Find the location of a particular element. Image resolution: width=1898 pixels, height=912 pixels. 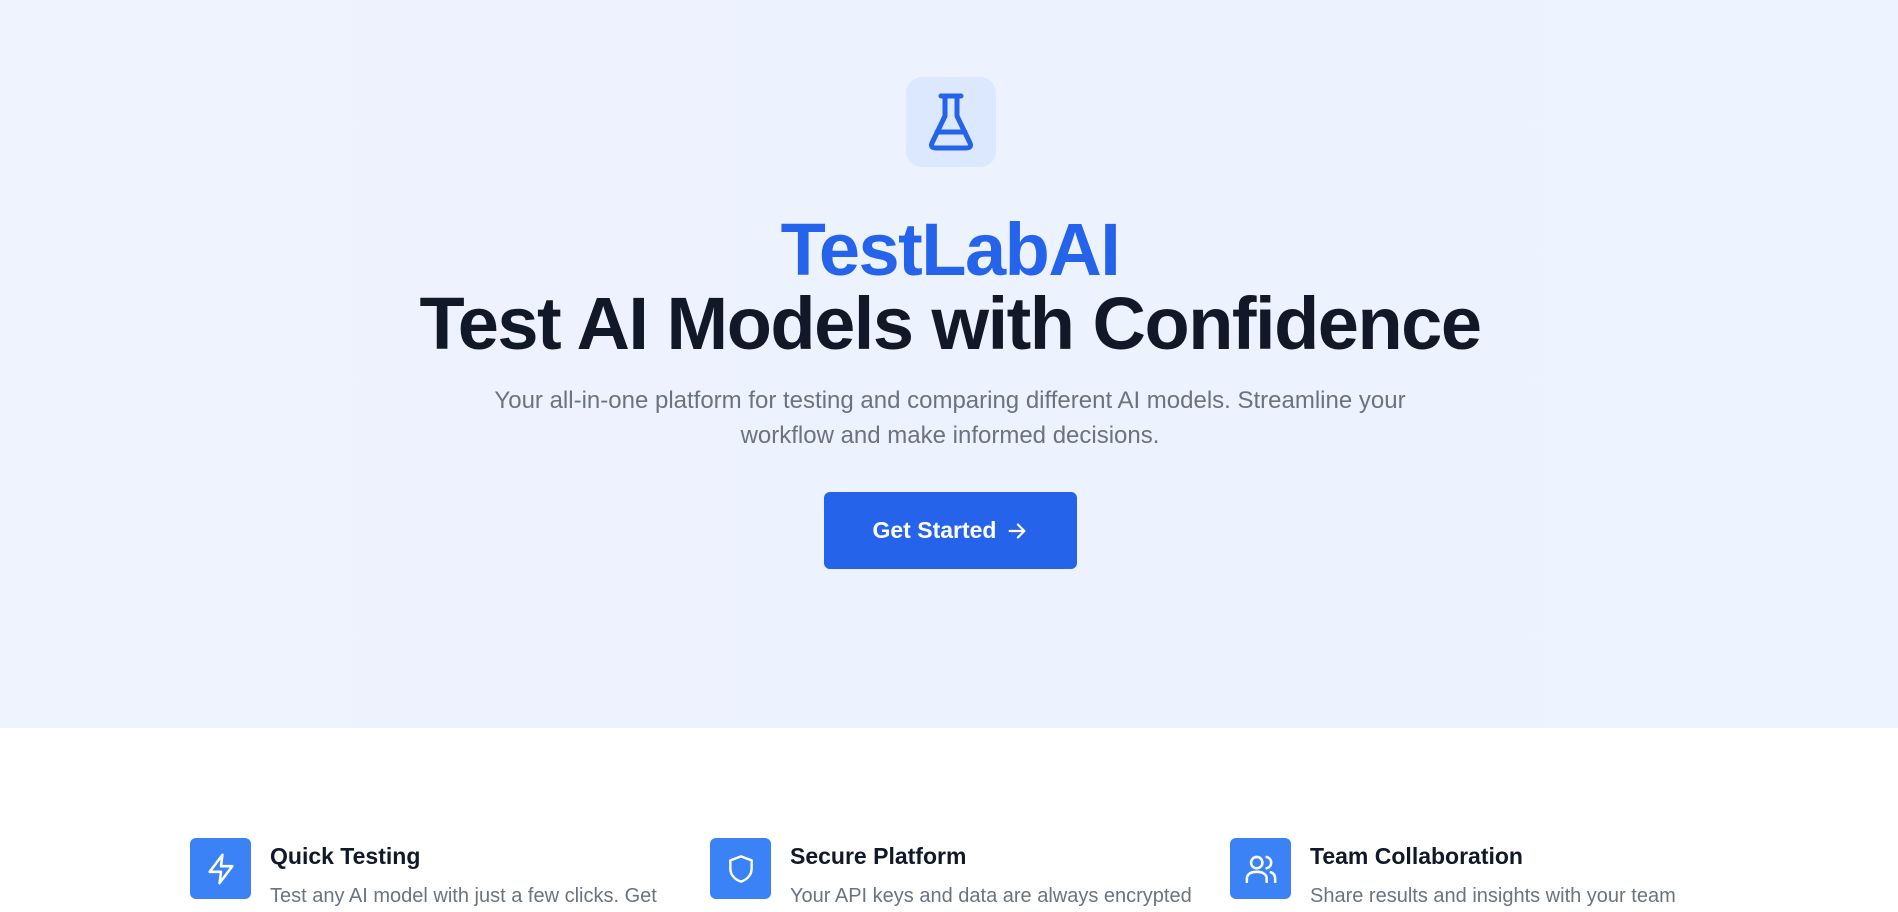

logo-tile is located at coordinates (951, 122).